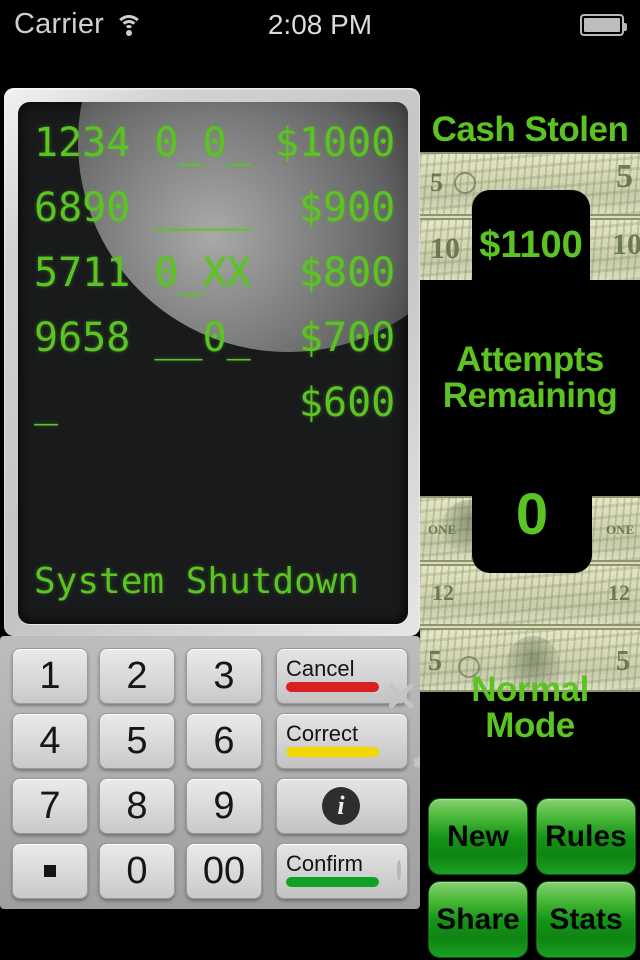 Image resolution: width=640 pixels, height=960 pixels. I want to click on cancel-button: Cancel, so click(342, 676).